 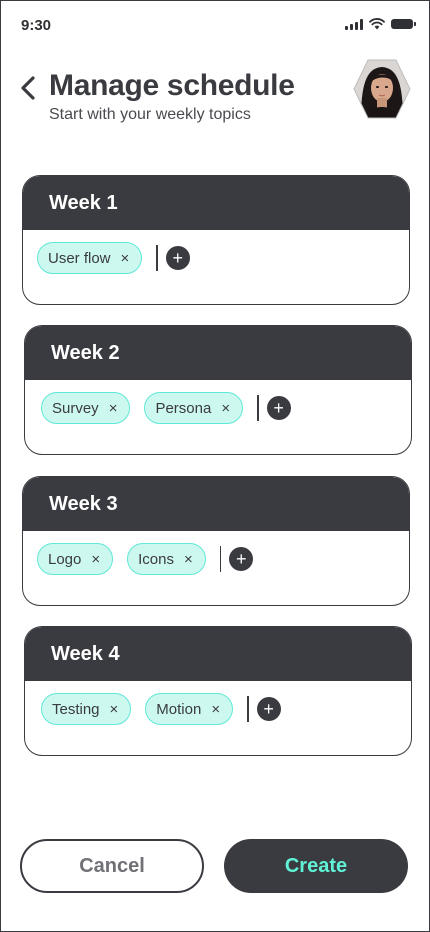 I want to click on week-card-4: Week 4 Testing × Motion × +, so click(x=218, y=691).